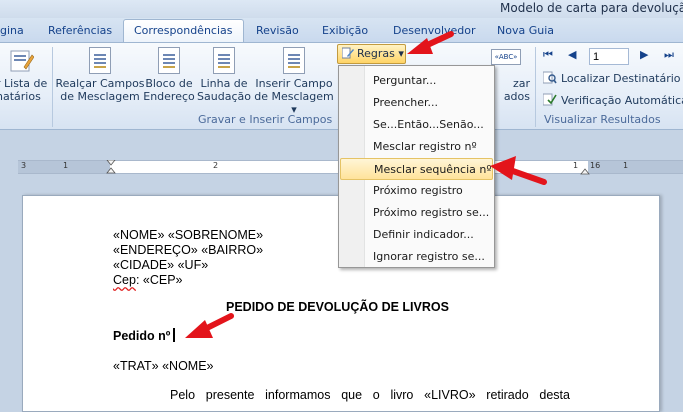 Image resolution: width=683 pixels, height=412 pixels. I want to click on highlight-fields-label-2: de Mesclagem, so click(100, 96).